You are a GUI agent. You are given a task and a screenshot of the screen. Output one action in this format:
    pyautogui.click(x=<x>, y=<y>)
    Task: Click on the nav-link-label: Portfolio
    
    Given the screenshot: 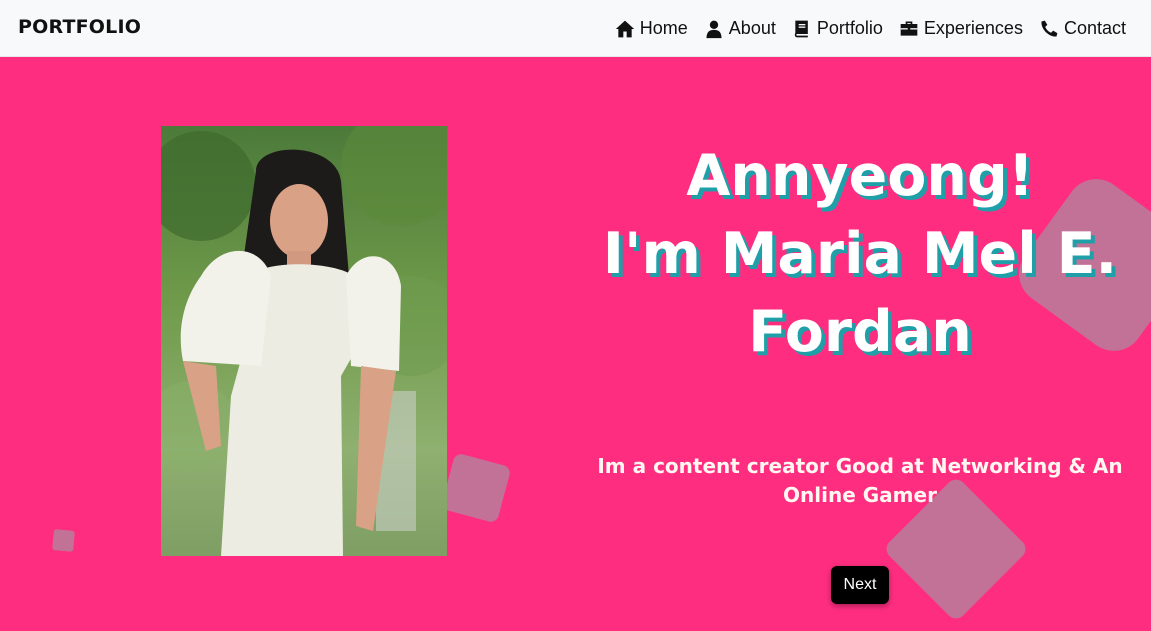 What is the action you would take?
    pyautogui.click(x=849, y=28)
    